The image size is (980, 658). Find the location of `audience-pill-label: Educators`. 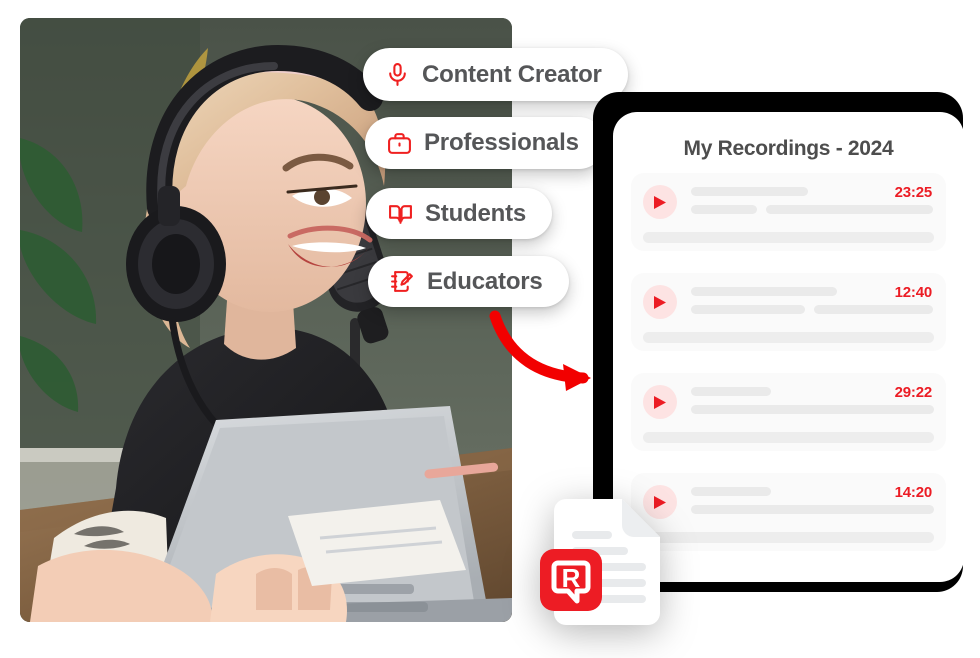

audience-pill-label: Educators is located at coordinates (485, 281).